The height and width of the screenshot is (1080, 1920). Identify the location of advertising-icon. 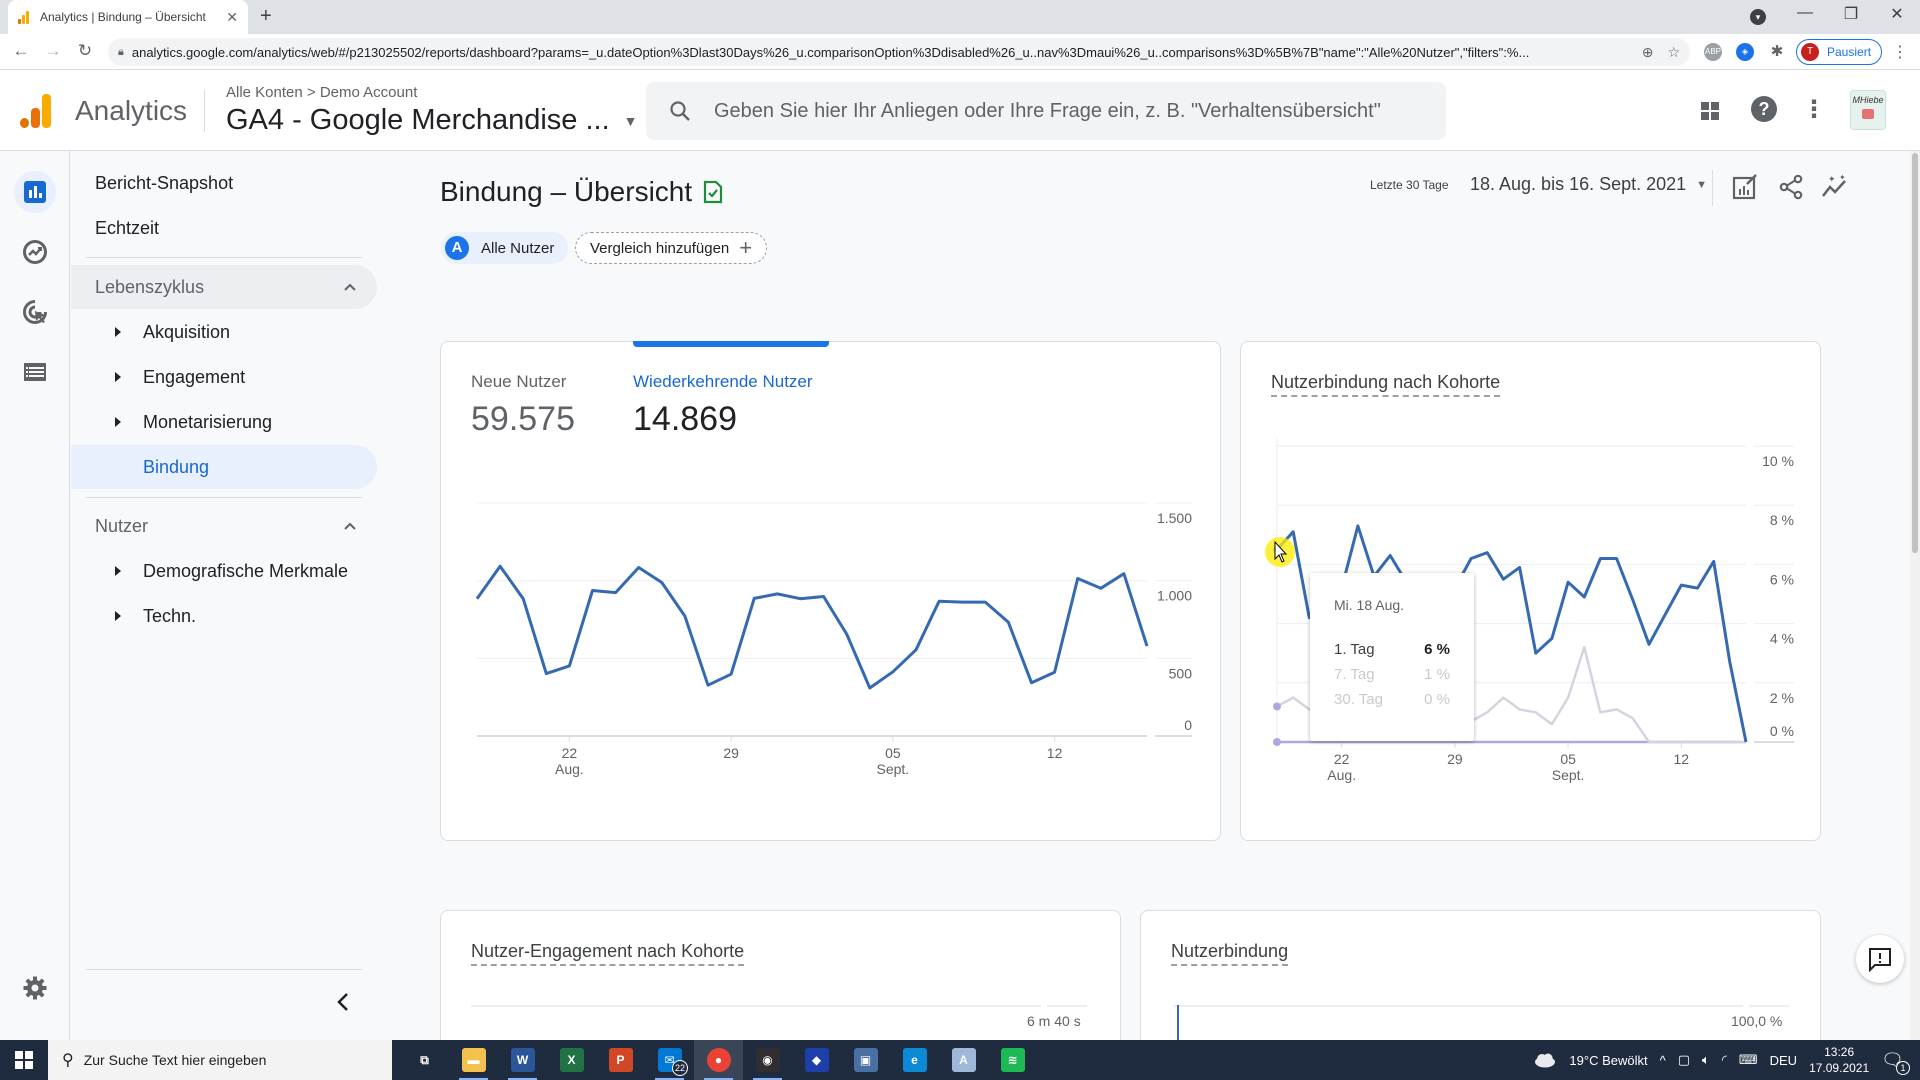
(35, 312).